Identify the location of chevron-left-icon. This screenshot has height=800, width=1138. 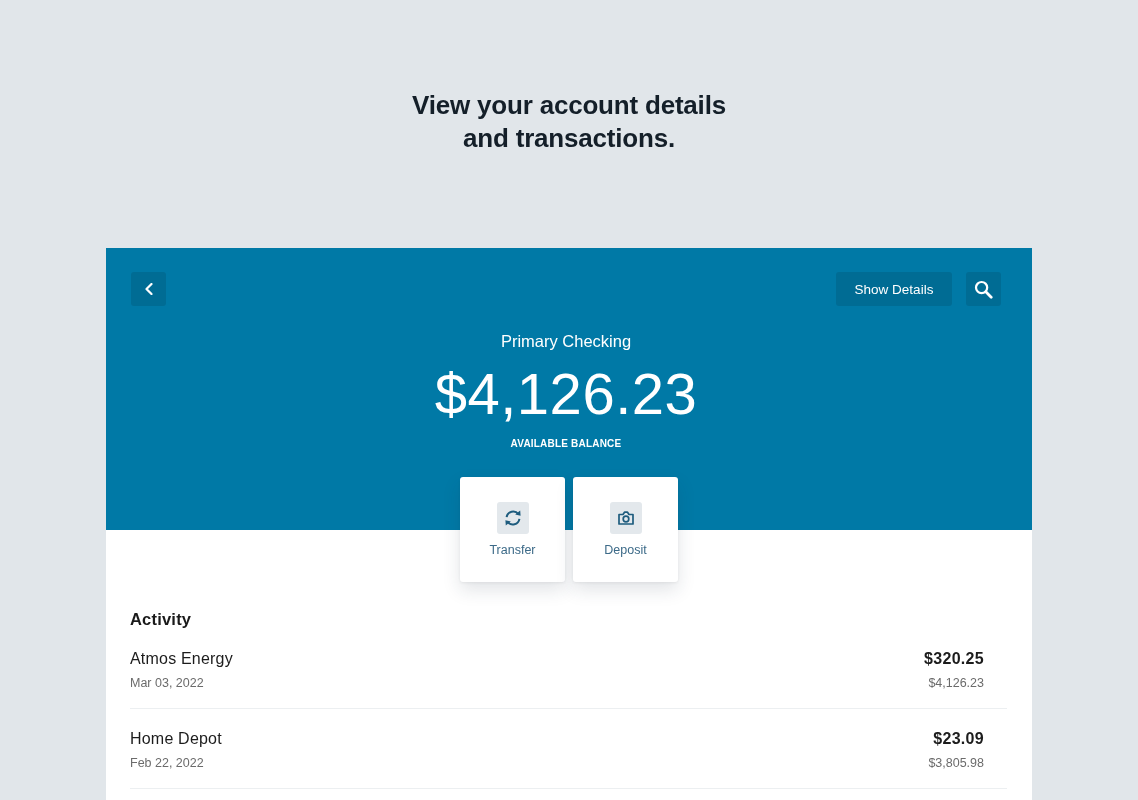
(148, 289).